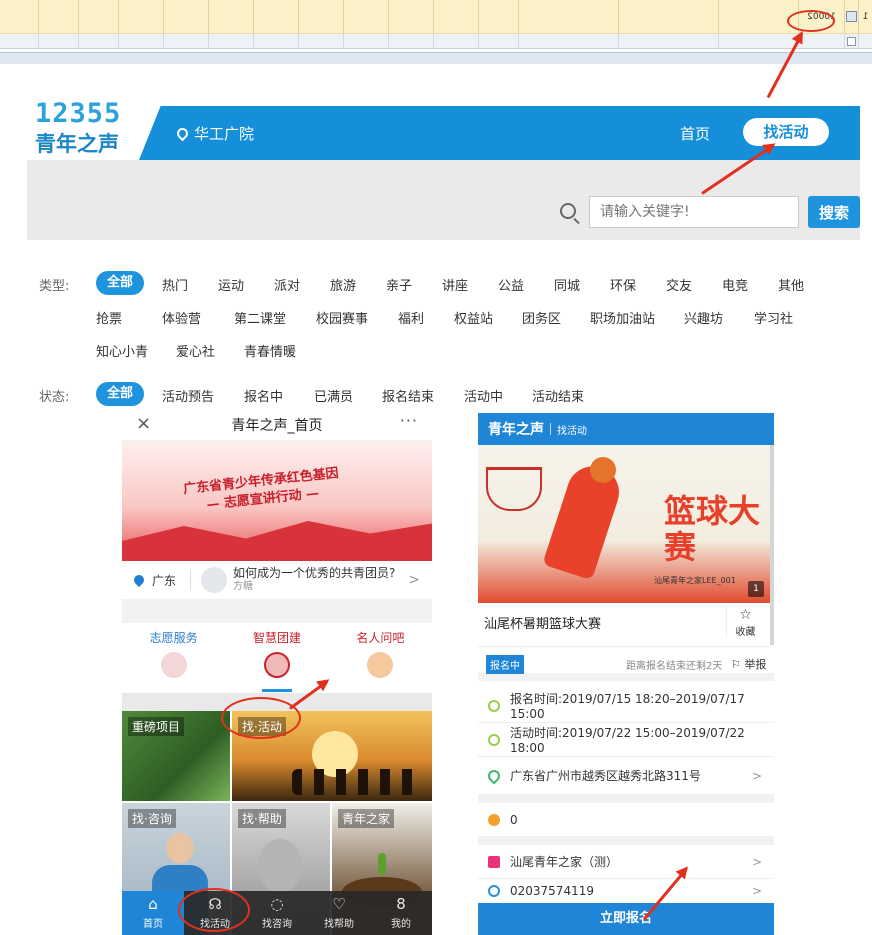 This screenshot has height=935, width=872. Describe the element at coordinates (756, 589) in the screenshot. I see `poster-page-indicator: 1` at that location.